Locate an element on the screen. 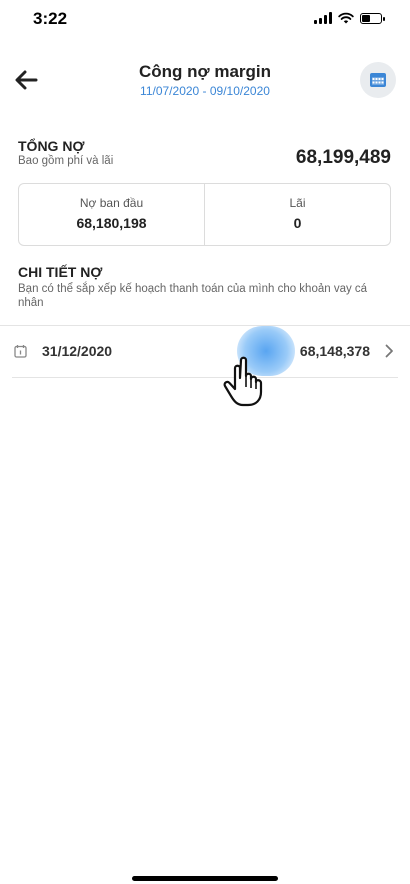 This screenshot has width=410, height=884. status-time: 3:22 is located at coordinates (50, 18).